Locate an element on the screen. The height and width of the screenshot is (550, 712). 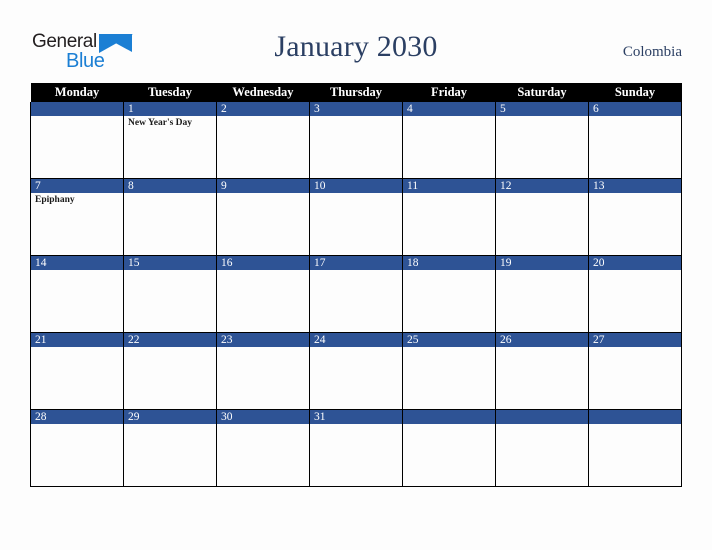
calendar-day-cell: 28 is located at coordinates (77, 448).